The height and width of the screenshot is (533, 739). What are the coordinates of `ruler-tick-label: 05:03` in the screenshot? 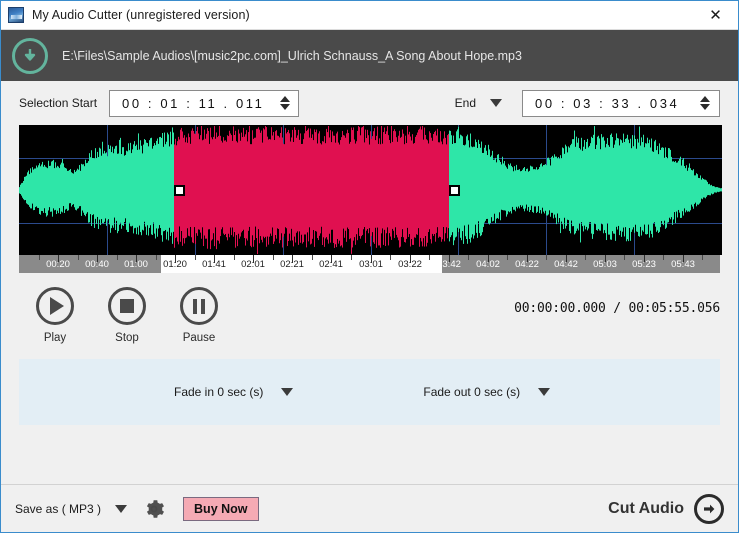 It's located at (605, 264).